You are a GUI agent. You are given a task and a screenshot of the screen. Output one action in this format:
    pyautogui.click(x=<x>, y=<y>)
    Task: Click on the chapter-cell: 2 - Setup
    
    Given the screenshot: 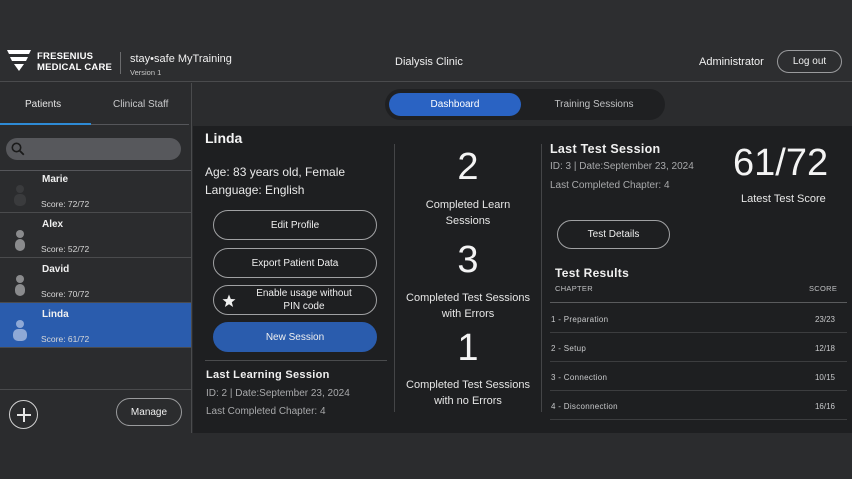 What is the action you would take?
    pyautogui.click(x=569, y=348)
    